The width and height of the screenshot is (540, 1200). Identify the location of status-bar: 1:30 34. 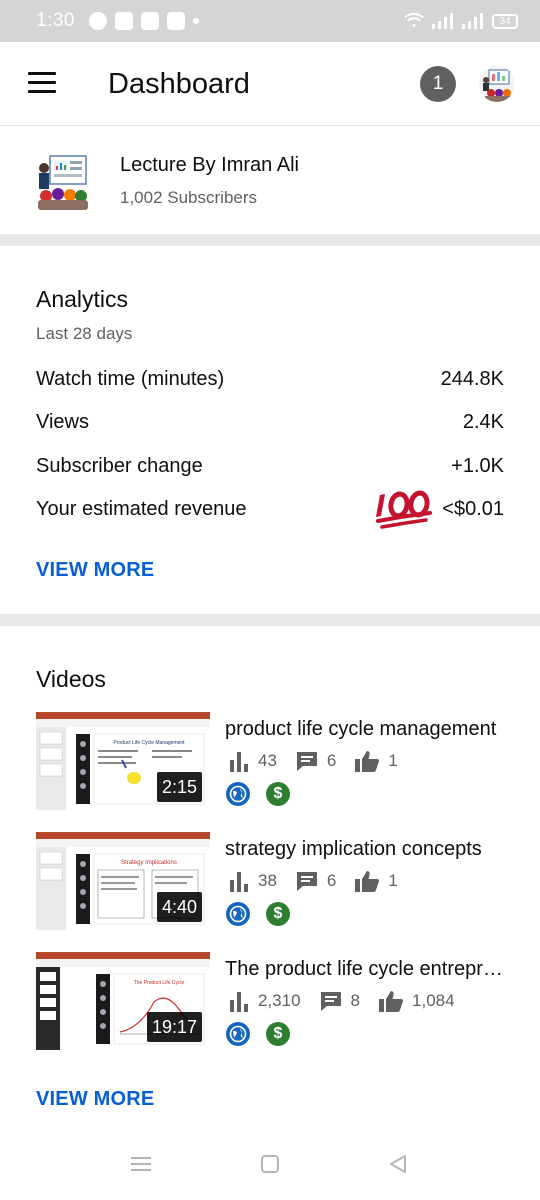
(270, 21).